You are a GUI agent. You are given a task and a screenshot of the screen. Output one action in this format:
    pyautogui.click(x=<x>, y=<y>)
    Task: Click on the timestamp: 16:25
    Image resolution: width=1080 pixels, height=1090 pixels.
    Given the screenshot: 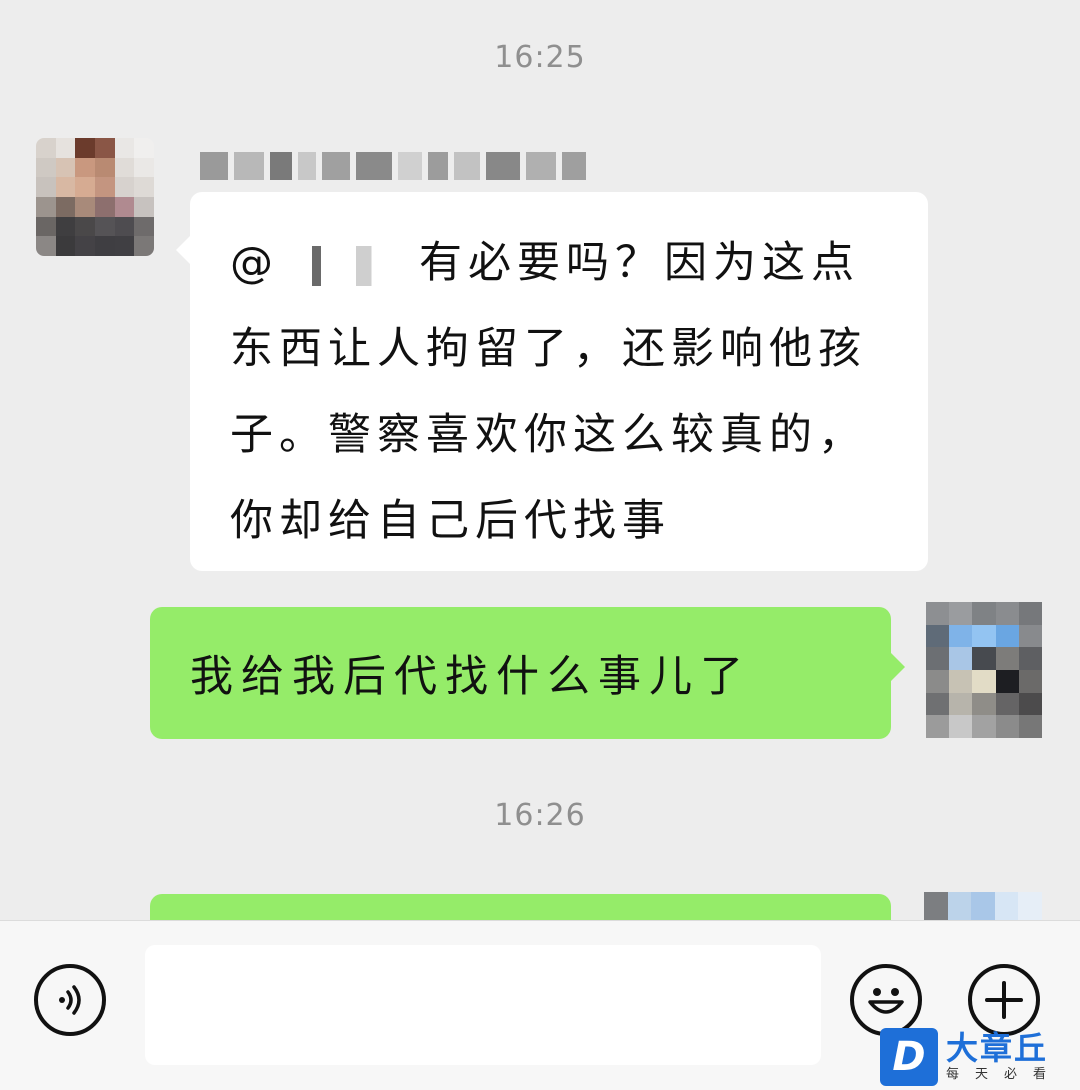 What is the action you would take?
    pyautogui.click(x=540, y=57)
    